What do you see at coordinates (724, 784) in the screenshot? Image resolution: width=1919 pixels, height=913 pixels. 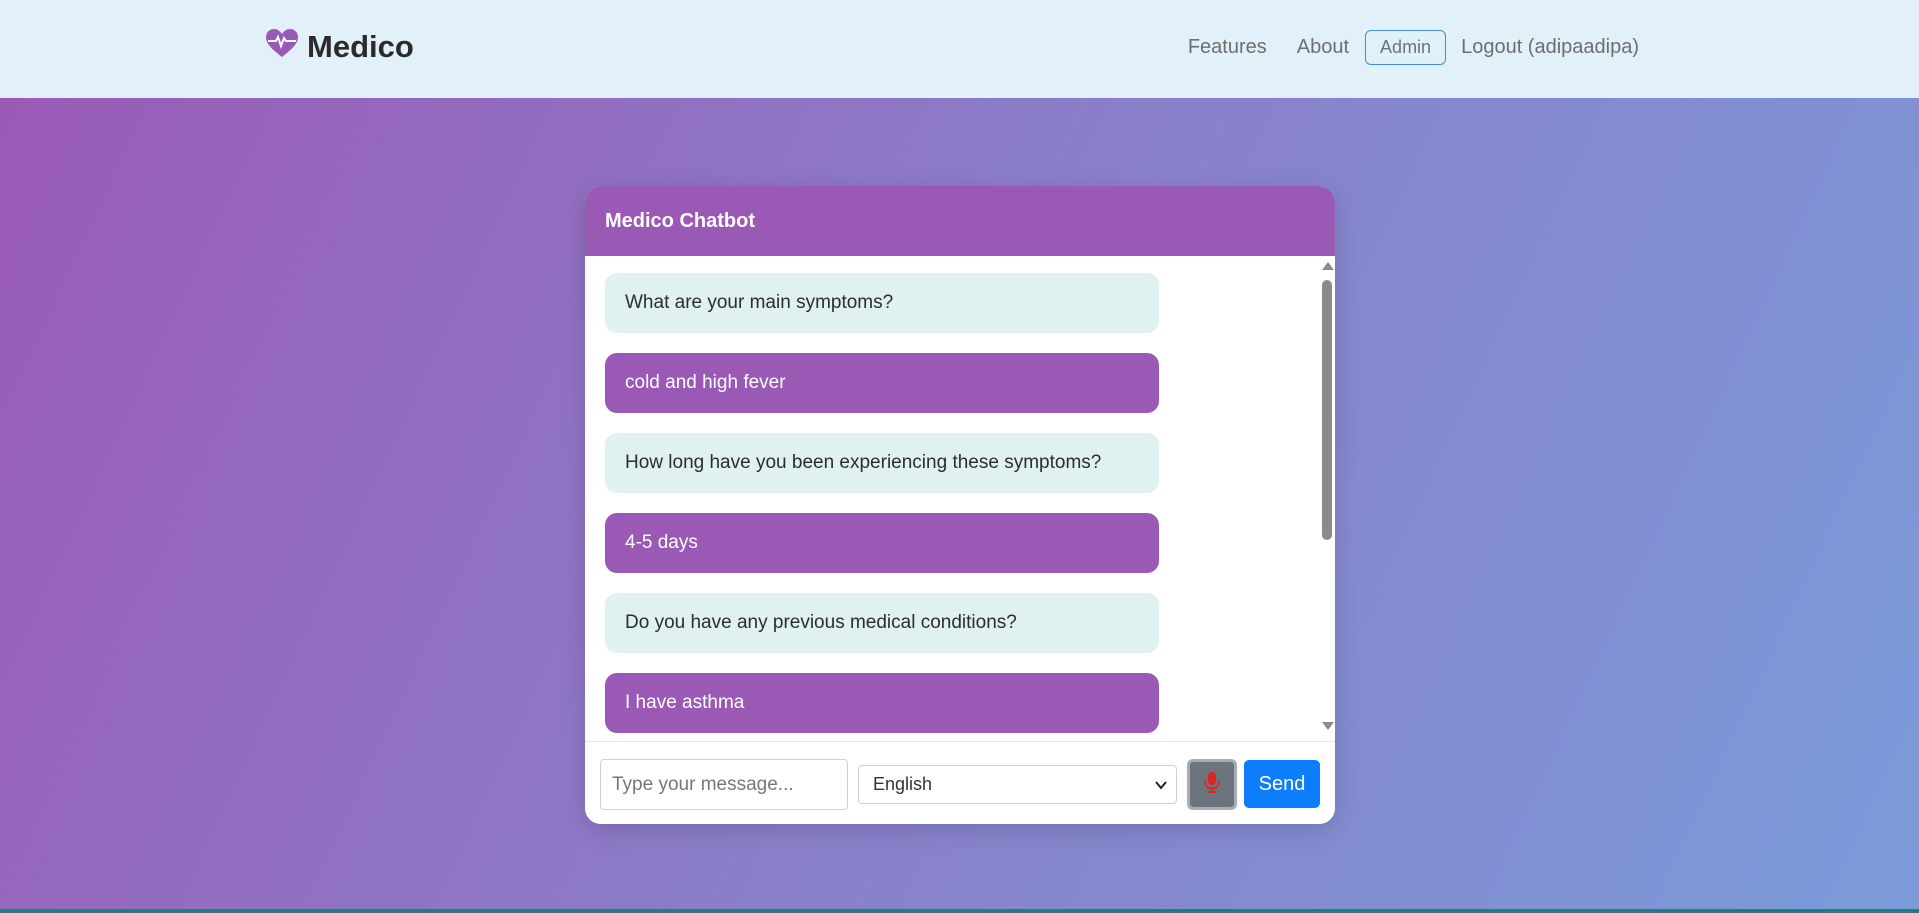 I see `message-input` at bounding box center [724, 784].